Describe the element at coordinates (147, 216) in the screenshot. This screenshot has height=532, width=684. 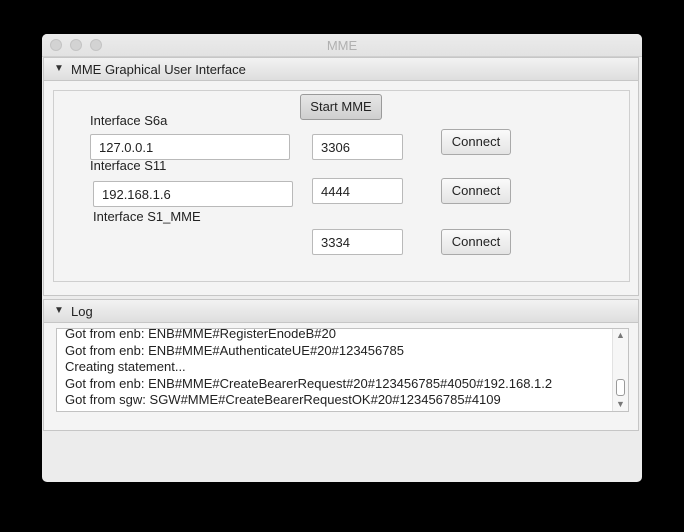
I see `interface-s1mme-label: Interface S1_MME` at that location.